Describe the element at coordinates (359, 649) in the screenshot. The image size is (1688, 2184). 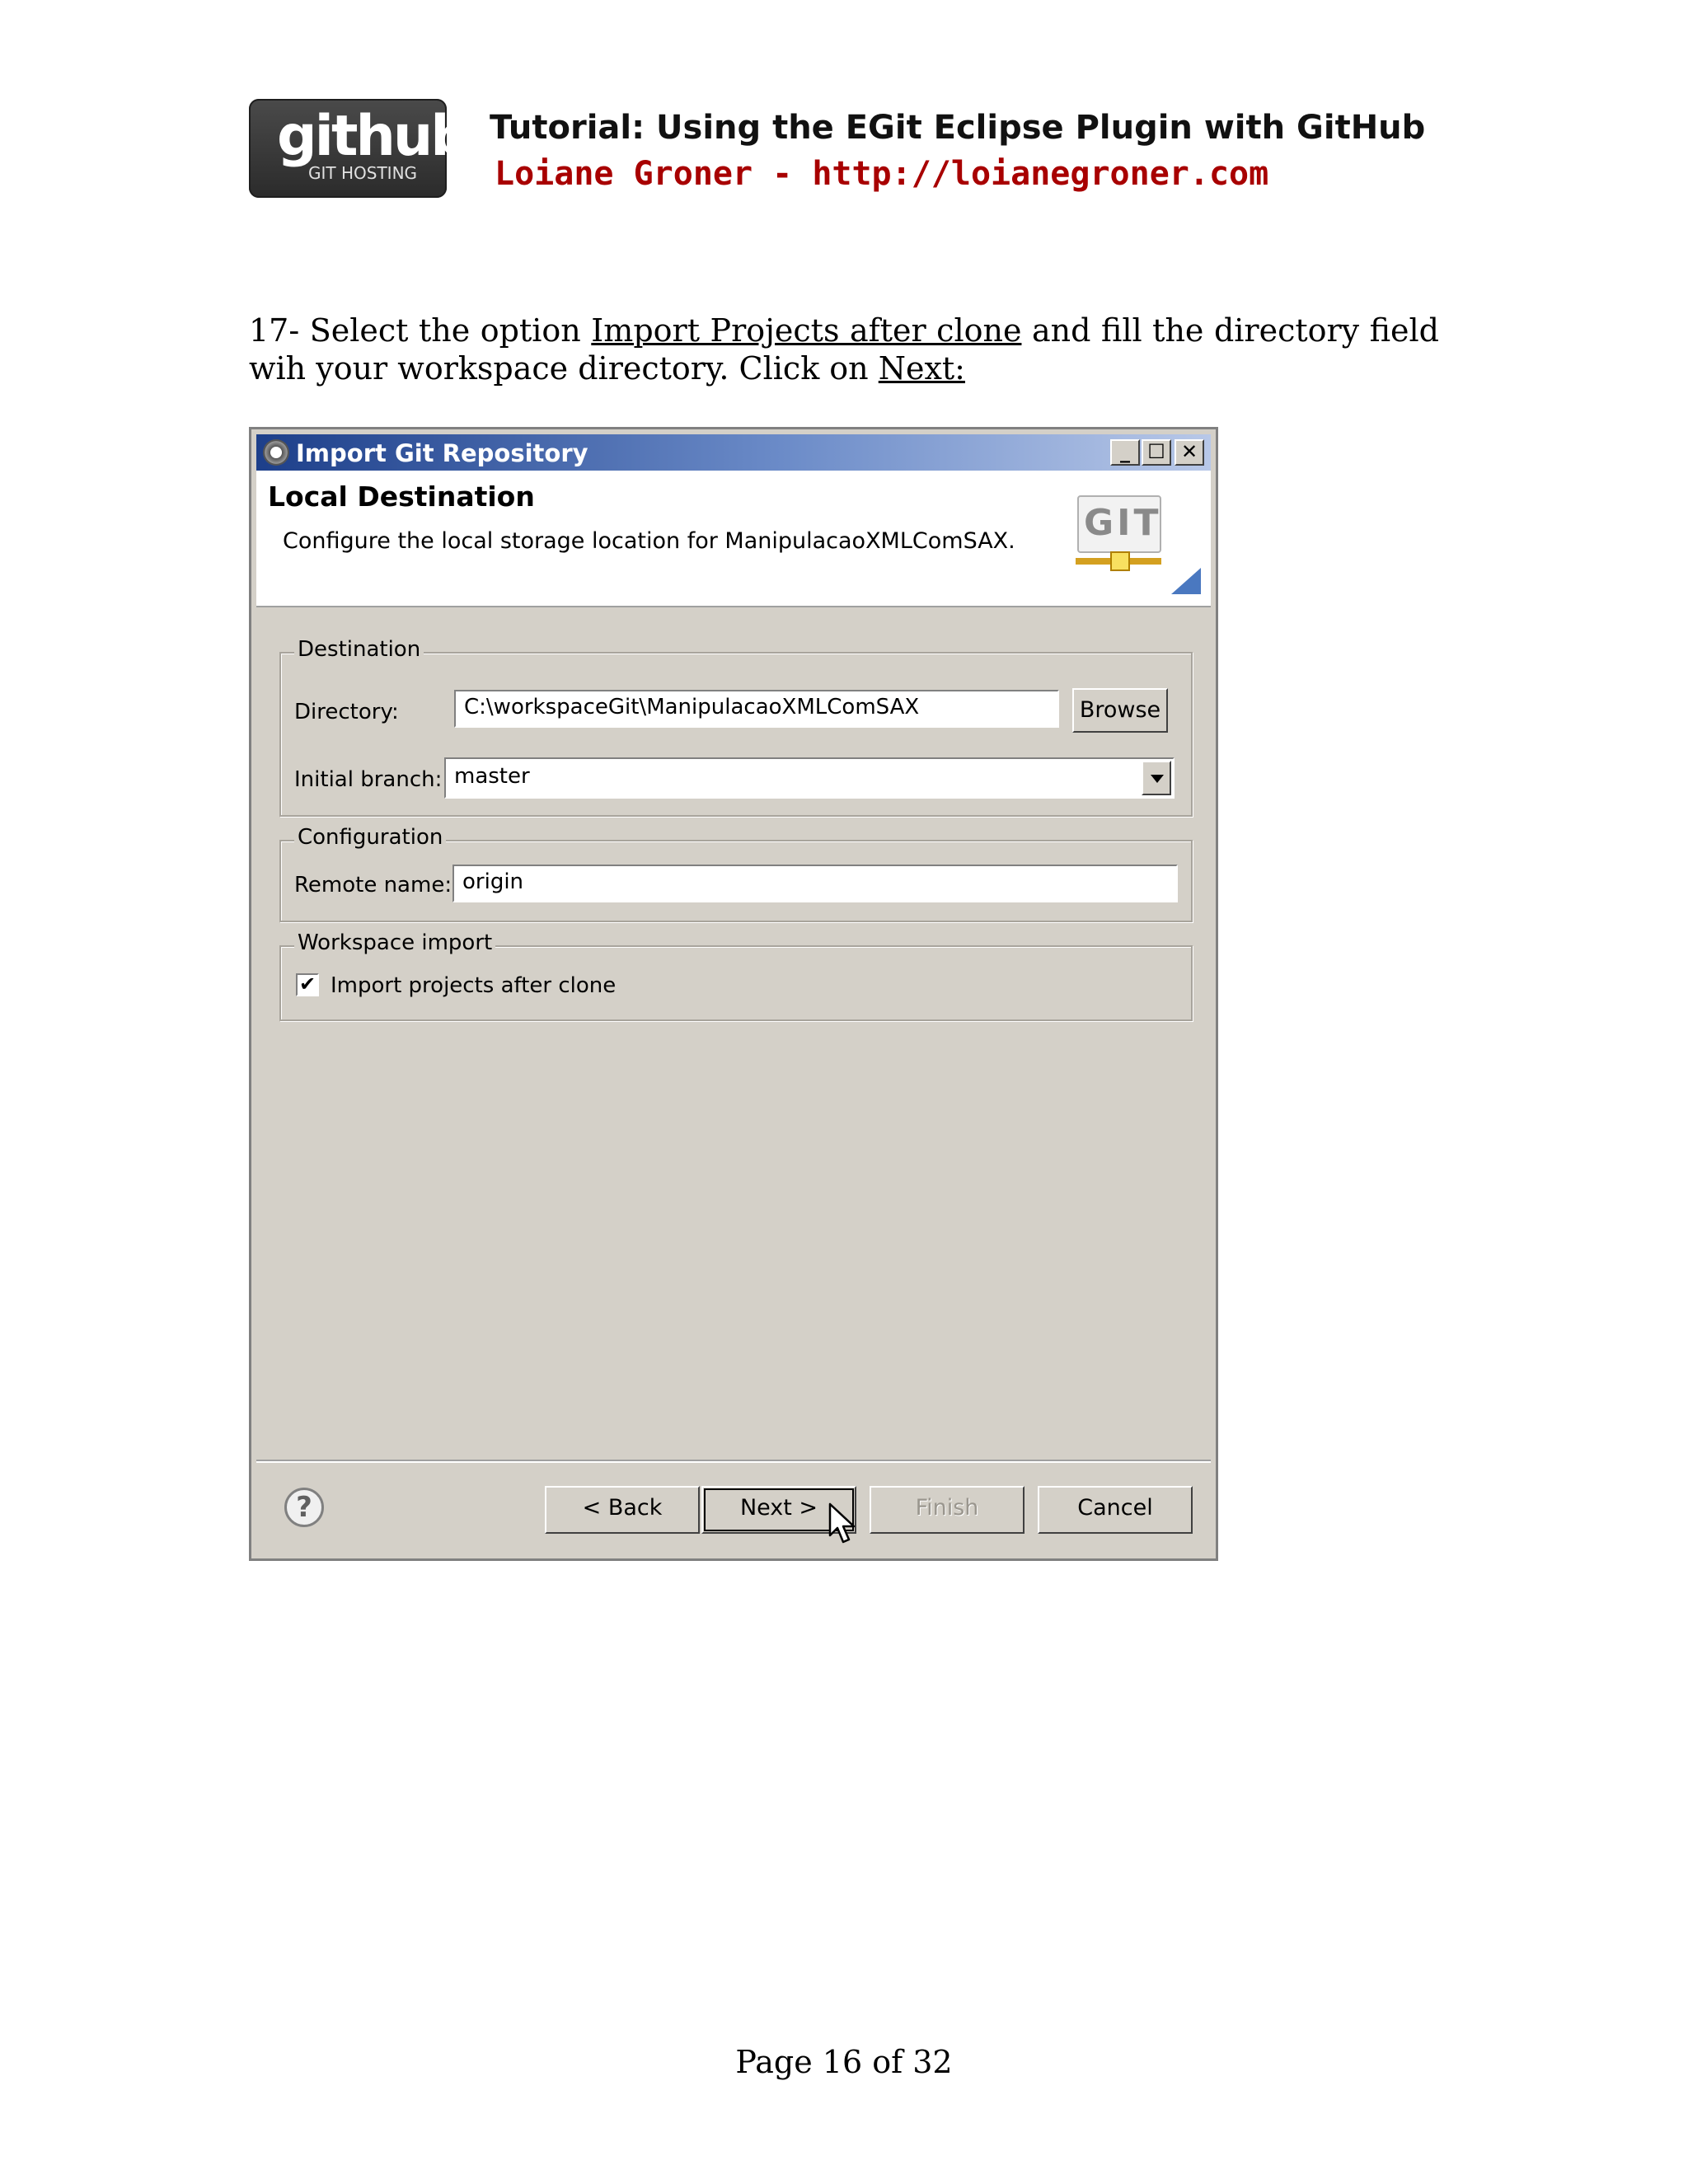
I see `destination-legend: Destination` at that location.